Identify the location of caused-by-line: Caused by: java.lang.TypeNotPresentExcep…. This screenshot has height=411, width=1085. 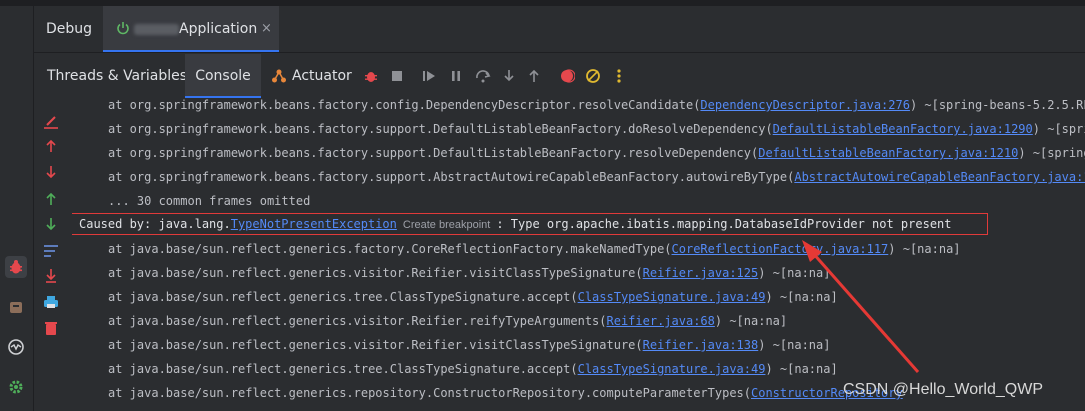
(515, 224).